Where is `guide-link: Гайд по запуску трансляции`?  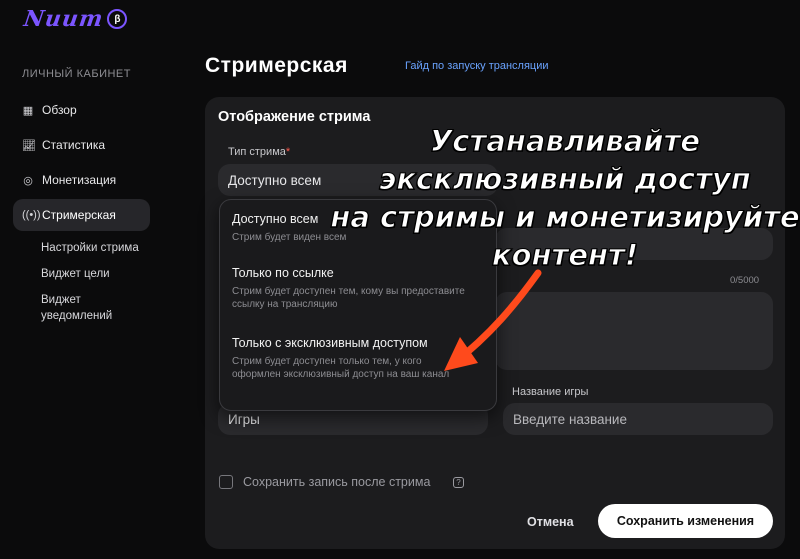
guide-link: Гайд по запуску трансляции is located at coordinates (477, 66).